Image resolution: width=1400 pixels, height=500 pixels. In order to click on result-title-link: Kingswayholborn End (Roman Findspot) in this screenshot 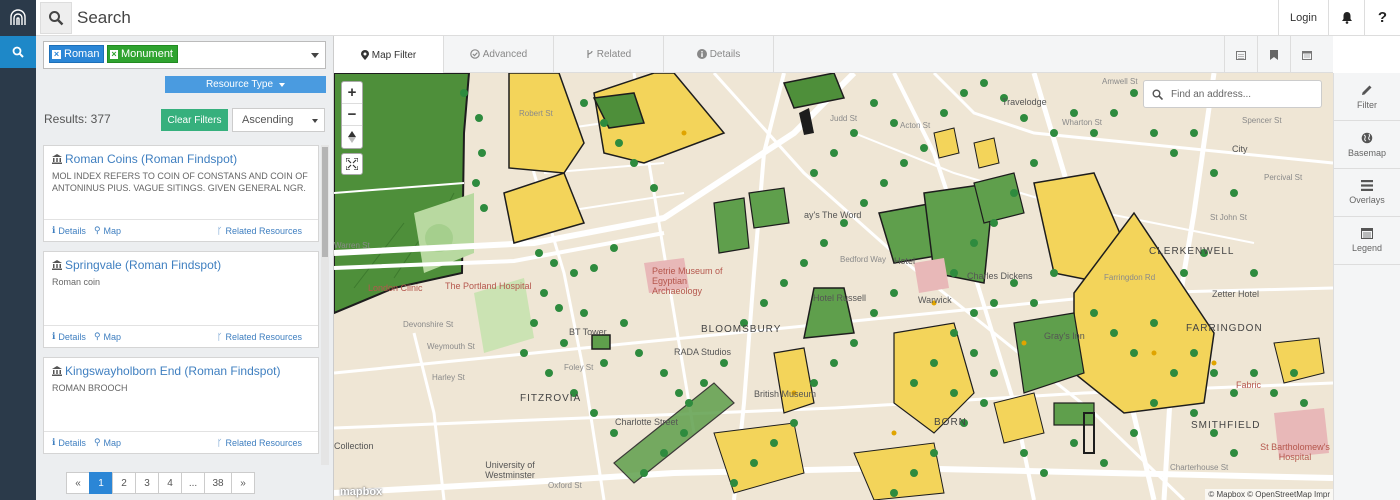, I will do `click(181, 371)`.